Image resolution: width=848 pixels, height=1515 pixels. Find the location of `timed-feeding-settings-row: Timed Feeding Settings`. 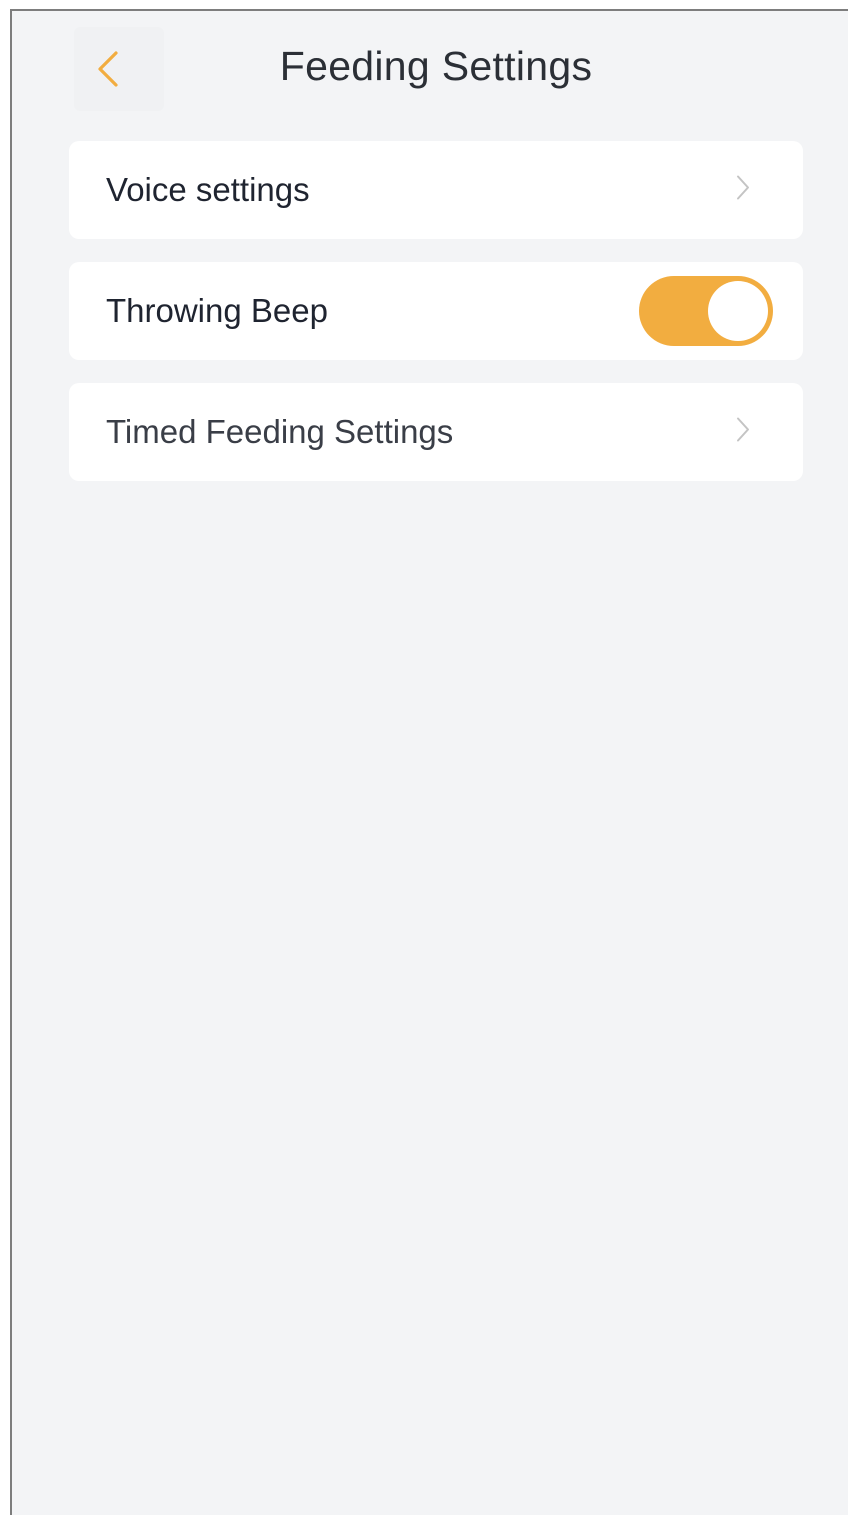

timed-feeding-settings-row: Timed Feeding Settings is located at coordinates (436, 432).